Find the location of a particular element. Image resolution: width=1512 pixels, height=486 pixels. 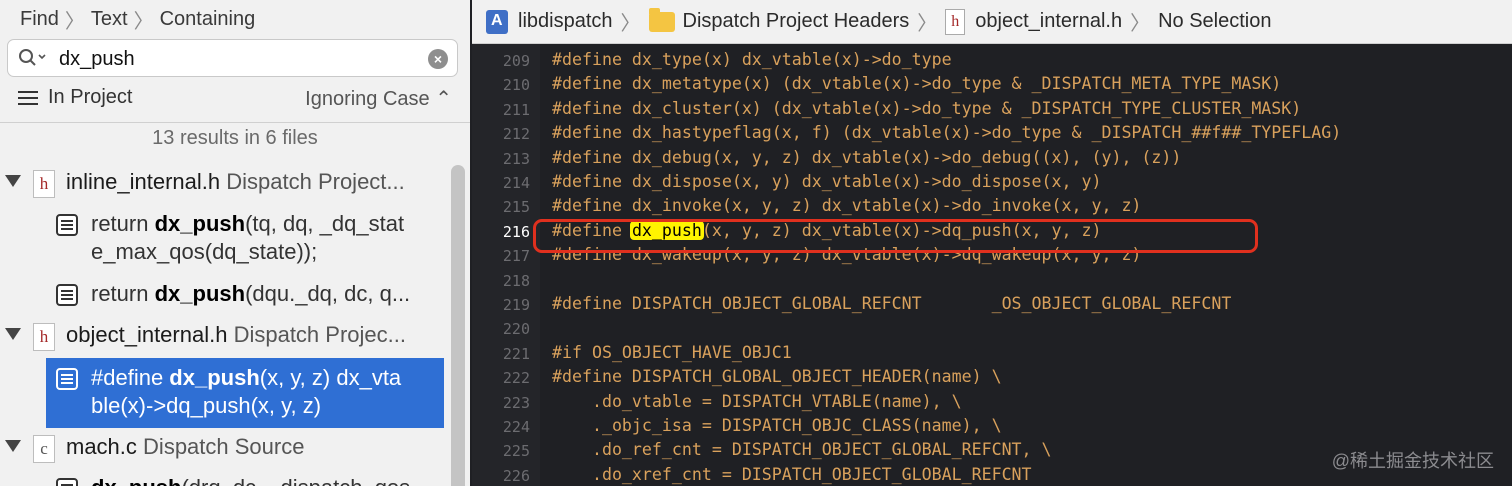

annotation-red-box is located at coordinates (895, 236).